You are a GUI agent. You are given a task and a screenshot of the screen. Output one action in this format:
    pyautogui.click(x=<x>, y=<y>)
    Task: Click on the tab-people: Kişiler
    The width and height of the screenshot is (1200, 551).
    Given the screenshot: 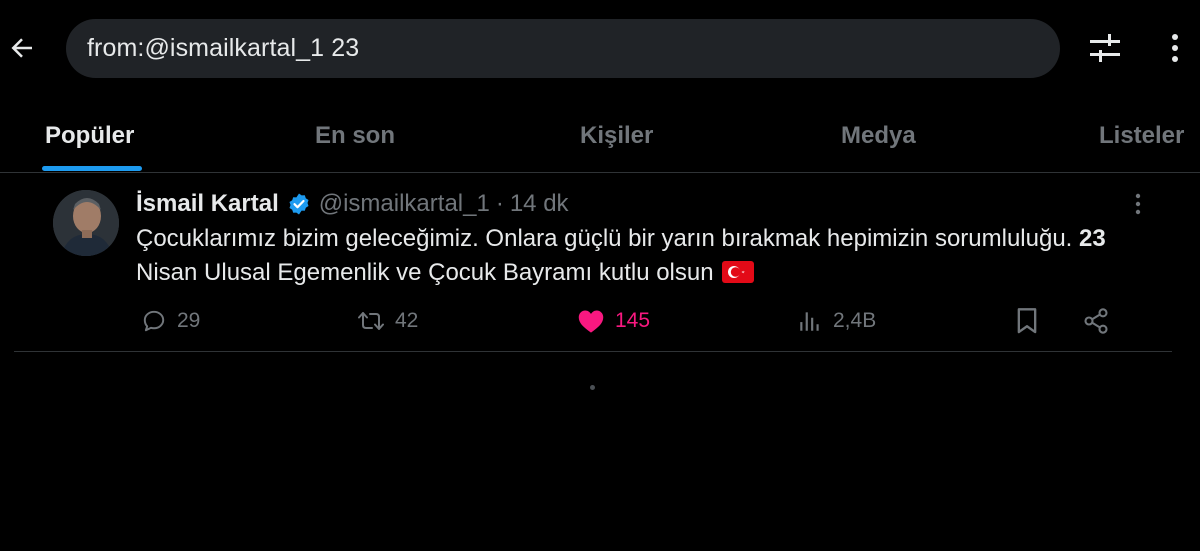 What is the action you would take?
    pyautogui.click(x=616, y=136)
    